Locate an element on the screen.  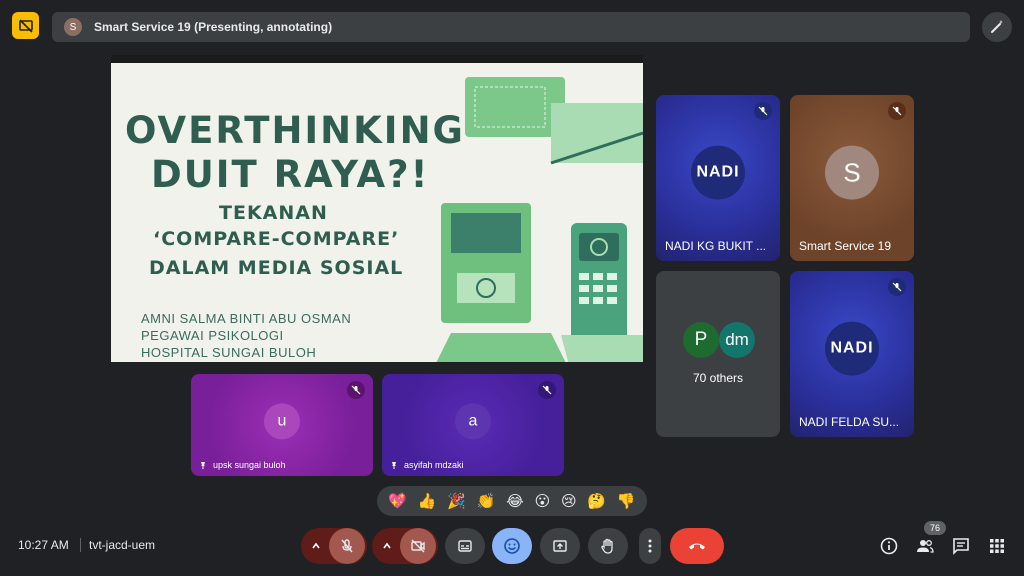
raise-hand-button is located at coordinates (608, 546).